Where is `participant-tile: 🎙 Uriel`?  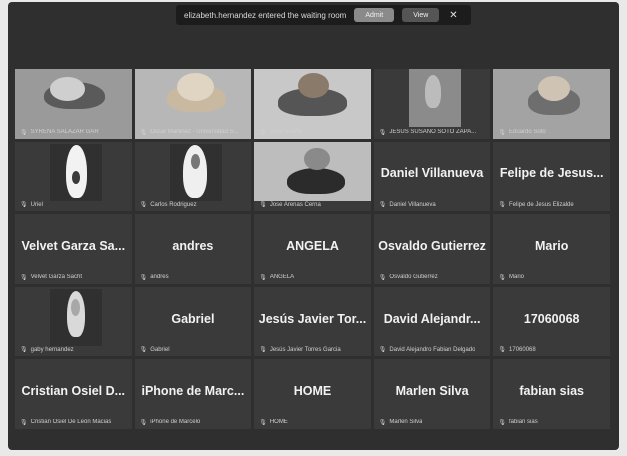 participant-tile: 🎙 Uriel is located at coordinates (73, 176).